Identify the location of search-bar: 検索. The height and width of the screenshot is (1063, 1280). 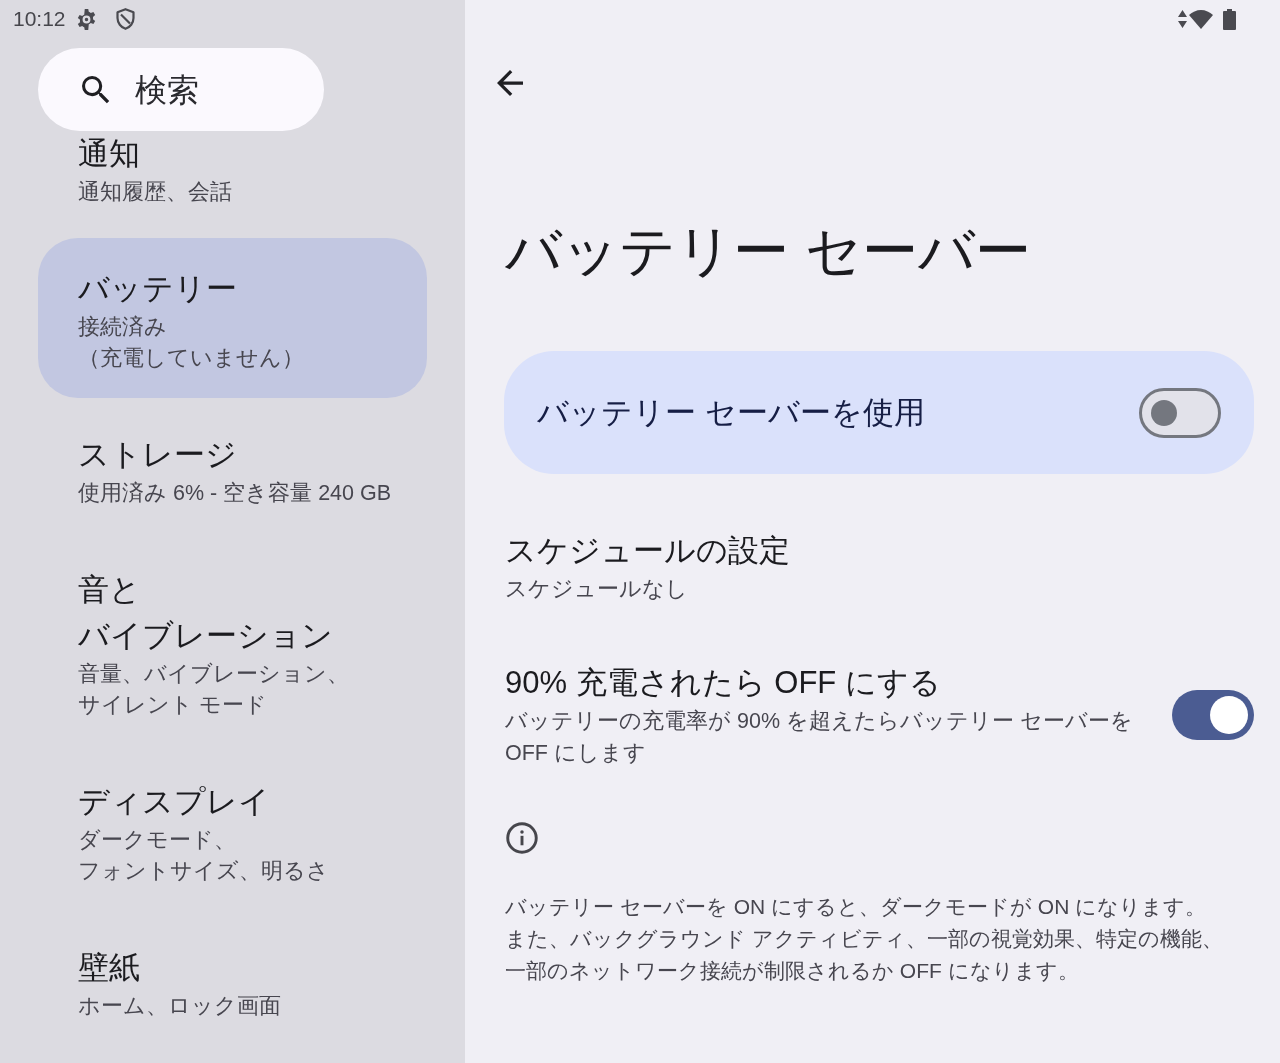
(181, 89).